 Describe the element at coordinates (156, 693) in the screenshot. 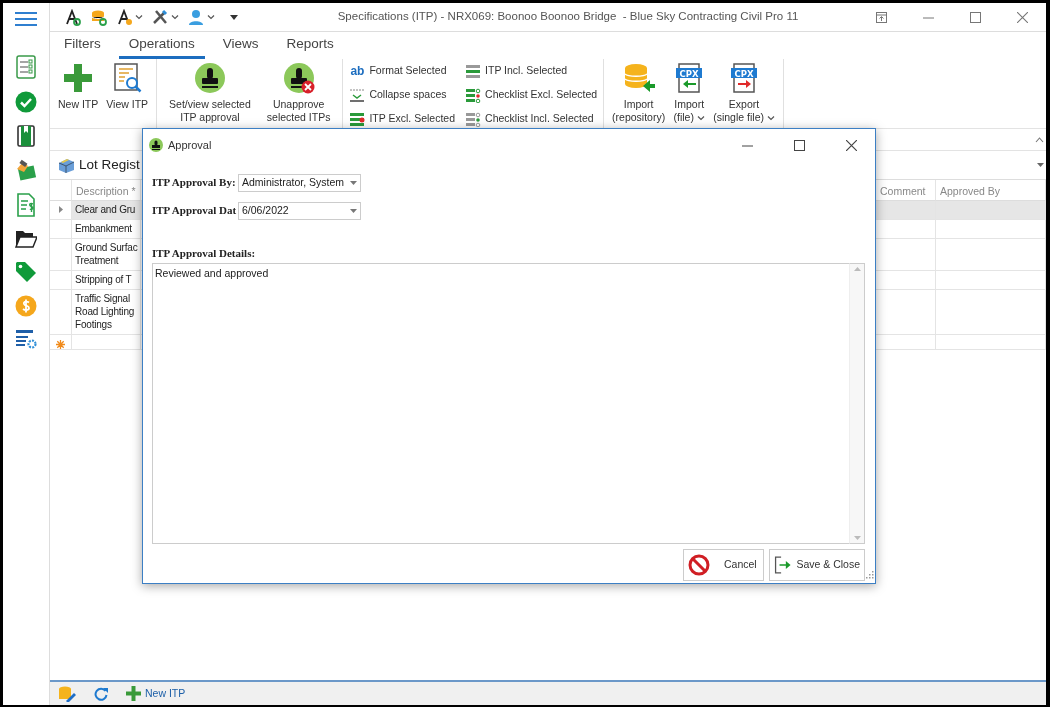

I see `new-itp-button: New ITP` at that location.